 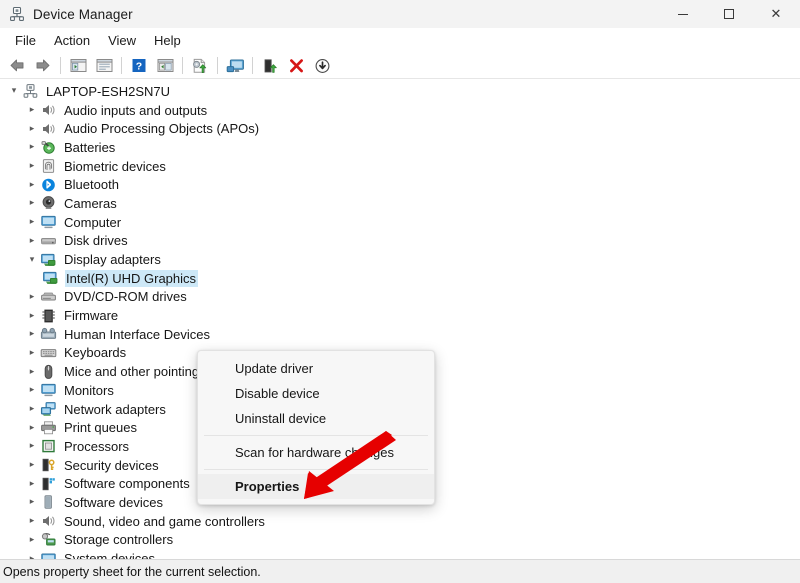 I want to click on tree-row-firmware: ▸ Firmware, so click(x=400, y=315).